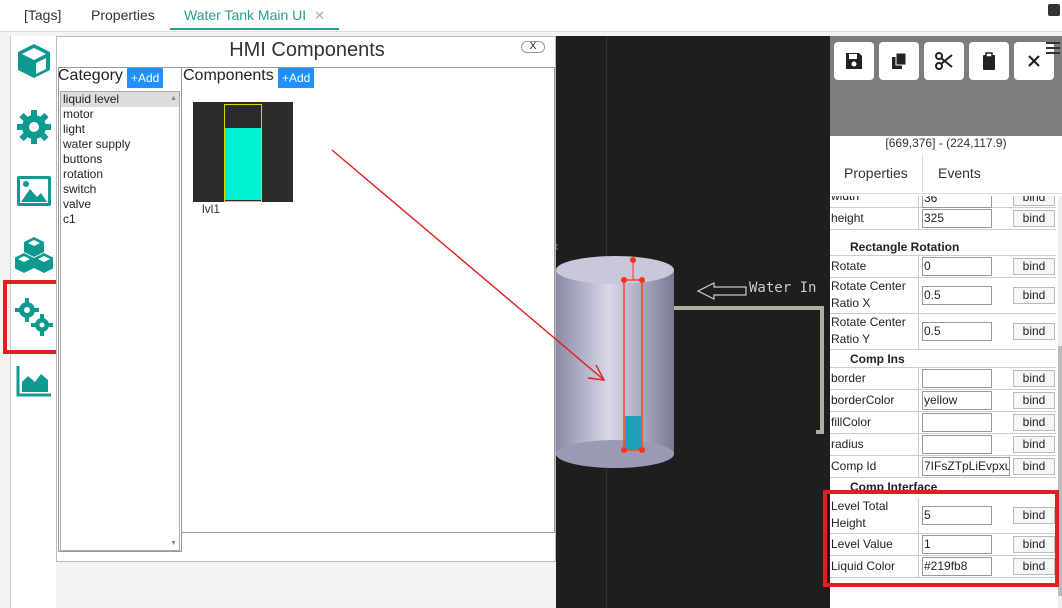 The image size is (1062, 608). What do you see at coordinates (957, 331) in the screenshot?
I see `prop-input-rotate-center-y: 0.5` at bounding box center [957, 331].